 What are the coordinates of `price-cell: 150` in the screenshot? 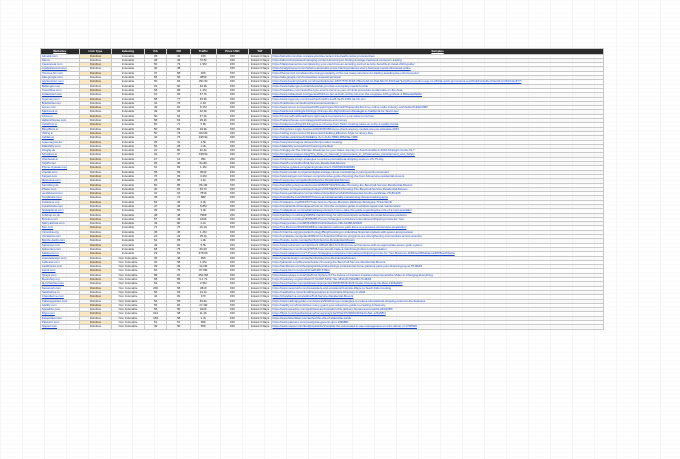 It's located at (232, 327).